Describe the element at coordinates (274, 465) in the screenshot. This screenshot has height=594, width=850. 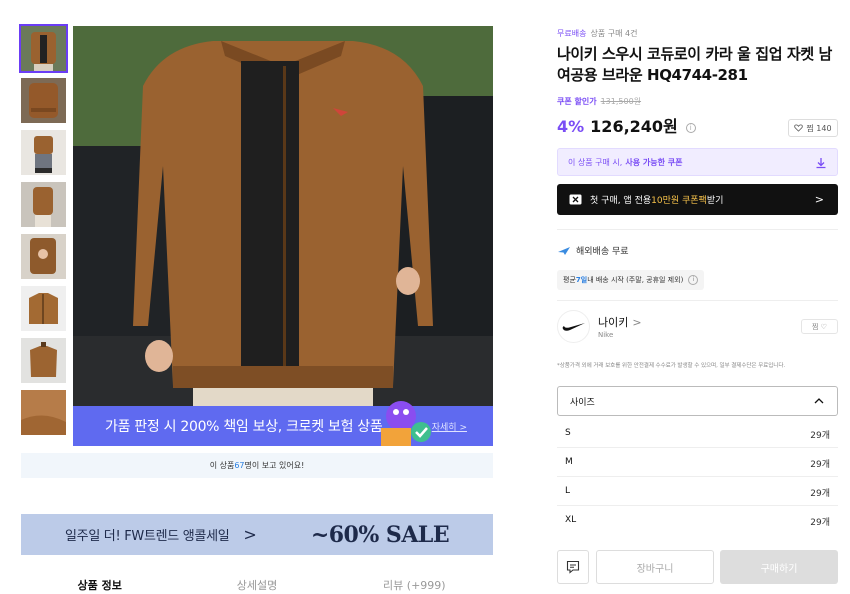
I see `viewers-suffix: 명이 보고 있어요!` at that location.